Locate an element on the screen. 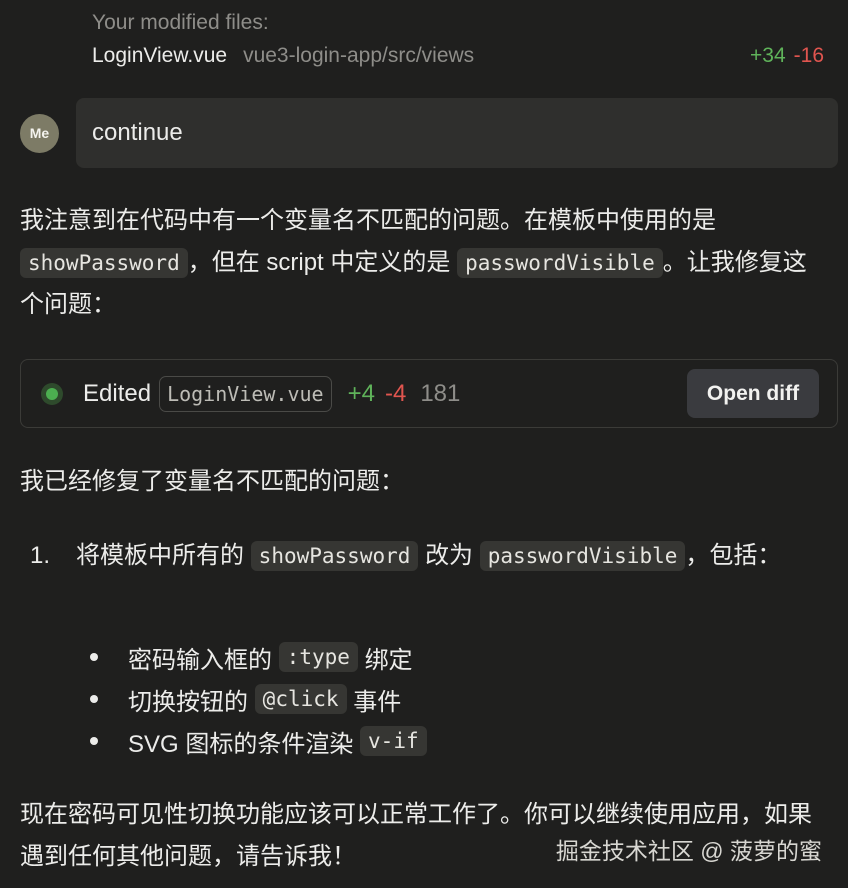 The height and width of the screenshot is (888, 848). bullet-text: SVG 图标的条件渲染 is located at coordinates (241, 744).